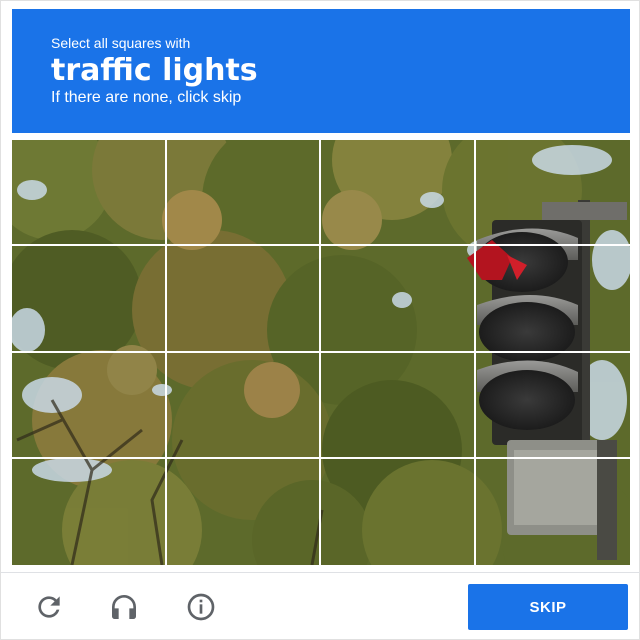 Image resolution: width=640 pixels, height=640 pixels. Describe the element at coordinates (146, 97) in the screenshot. I see `hint-text: If there are none, click skip` at that location.